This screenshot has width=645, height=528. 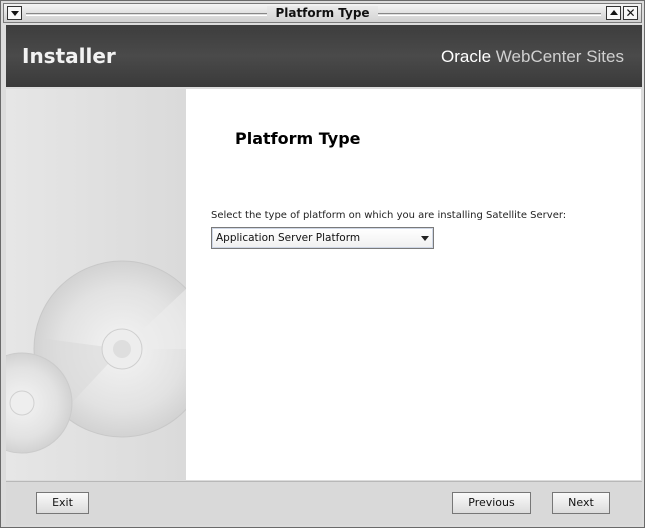 I want to click on window-menu-button, so click(x=14, y=13).